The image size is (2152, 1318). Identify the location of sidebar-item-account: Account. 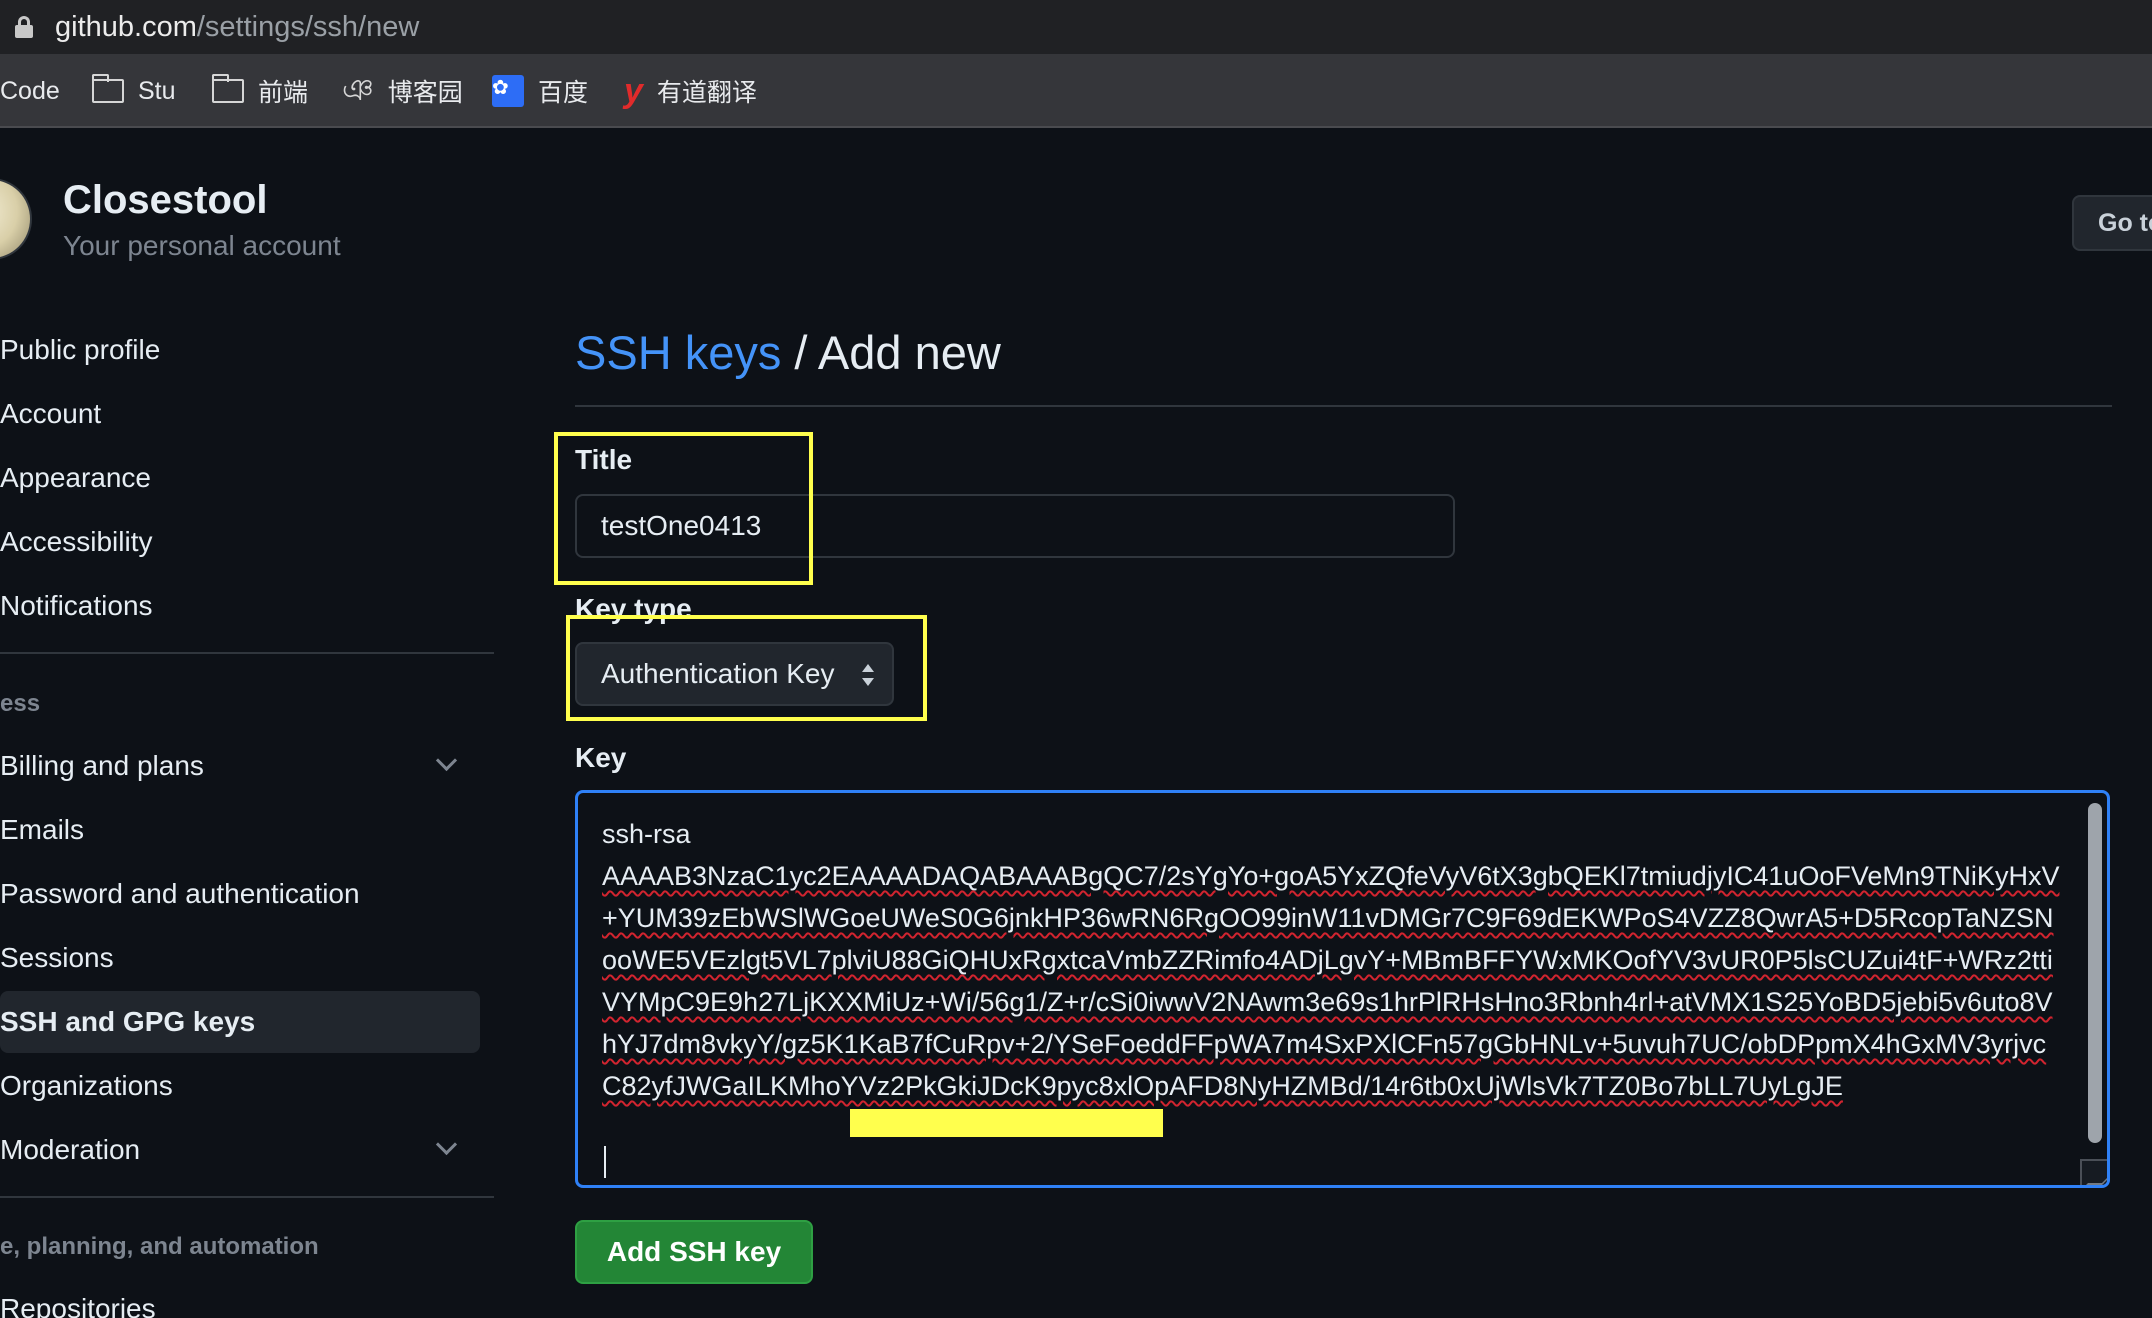
(240, 414).